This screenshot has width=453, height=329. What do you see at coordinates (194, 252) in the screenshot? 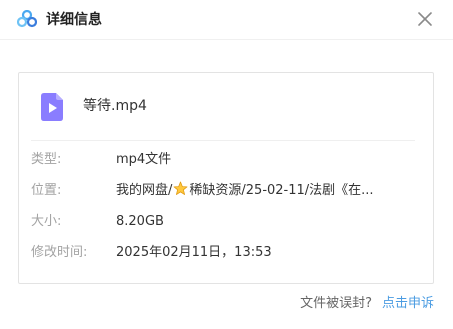
I see `modified-value: 2025年02月11日，13:53` at bounding box center [194, 252].